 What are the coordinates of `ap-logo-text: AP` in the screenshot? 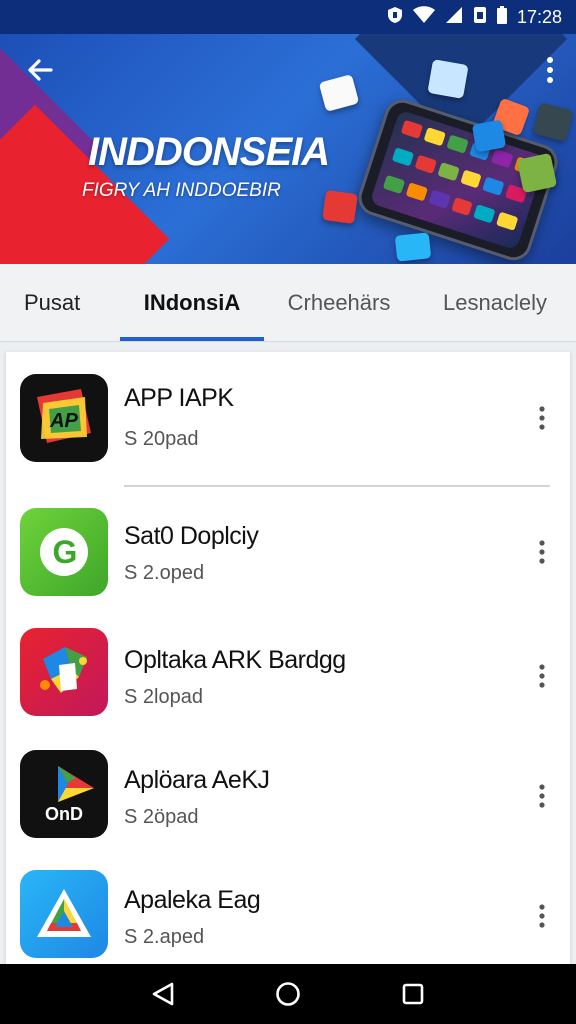 It's located at (63, 421).